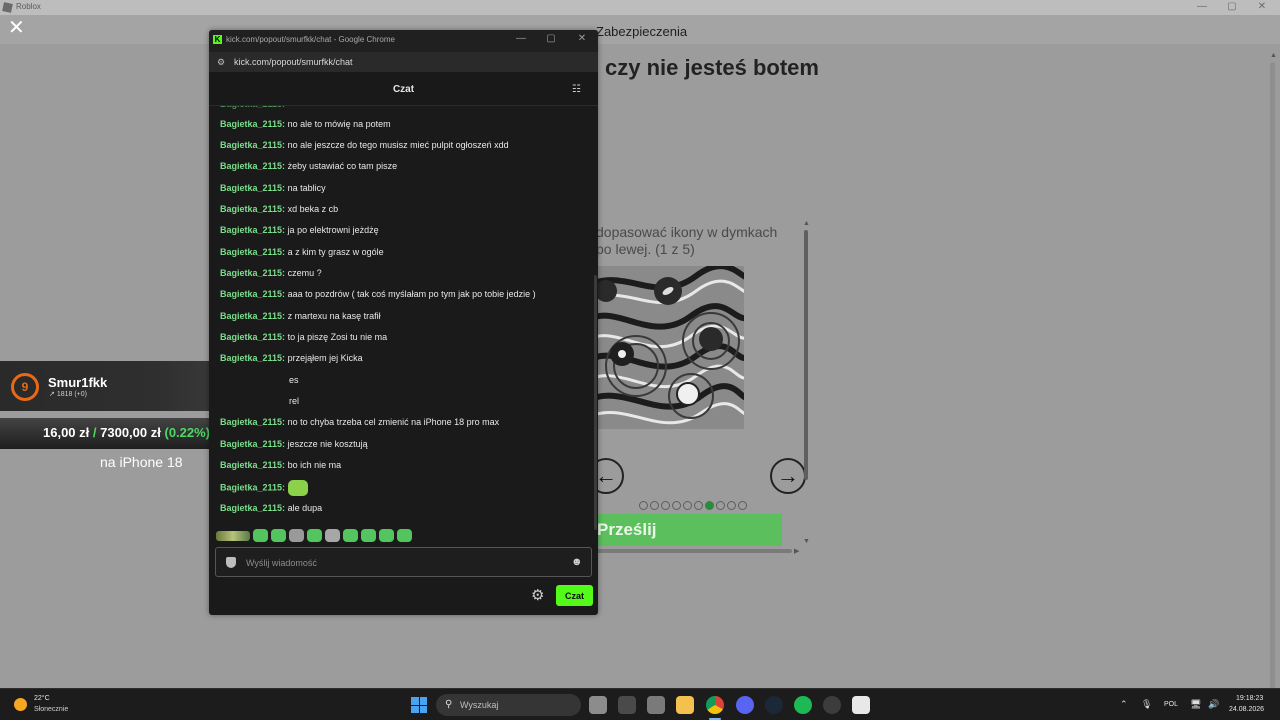 This screenshot has width=1280, height=720. I want to click on volume-icon: 🔊, so click(1213, 704).